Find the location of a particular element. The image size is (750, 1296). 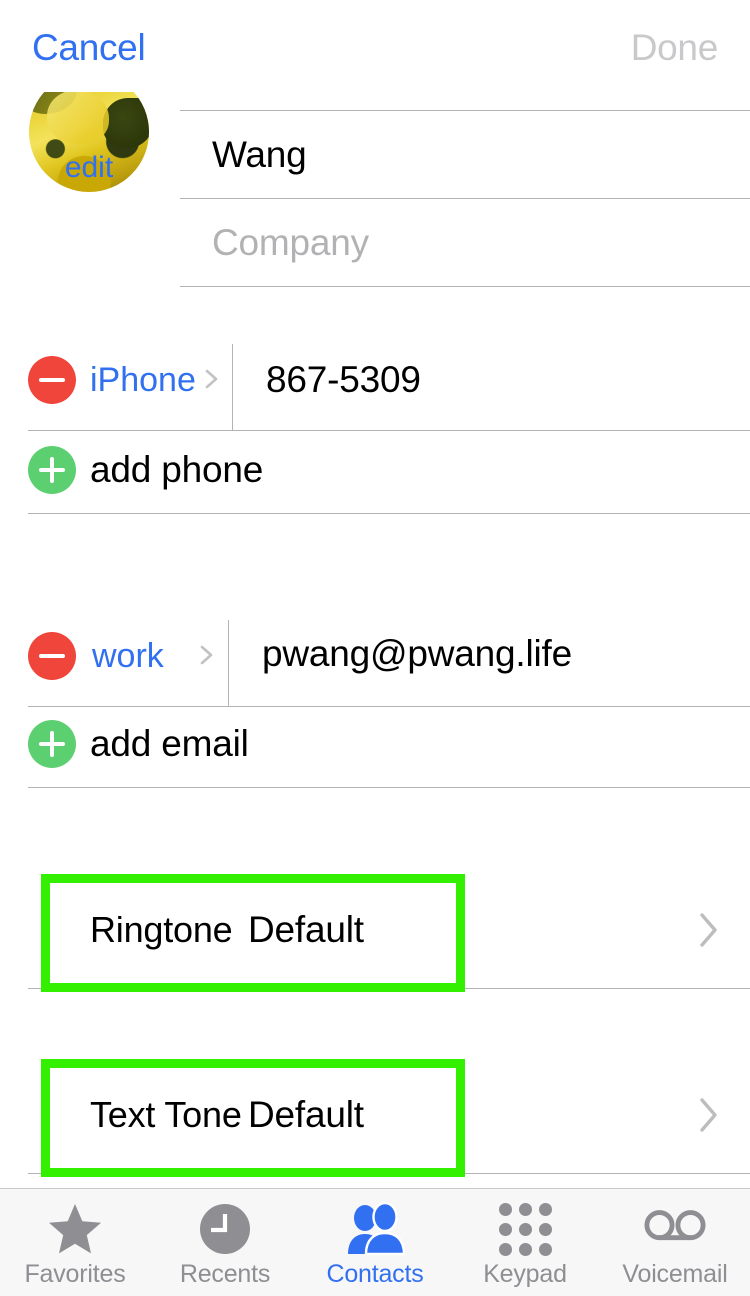

avatar-container: edit is located at coordinates (89, 142).